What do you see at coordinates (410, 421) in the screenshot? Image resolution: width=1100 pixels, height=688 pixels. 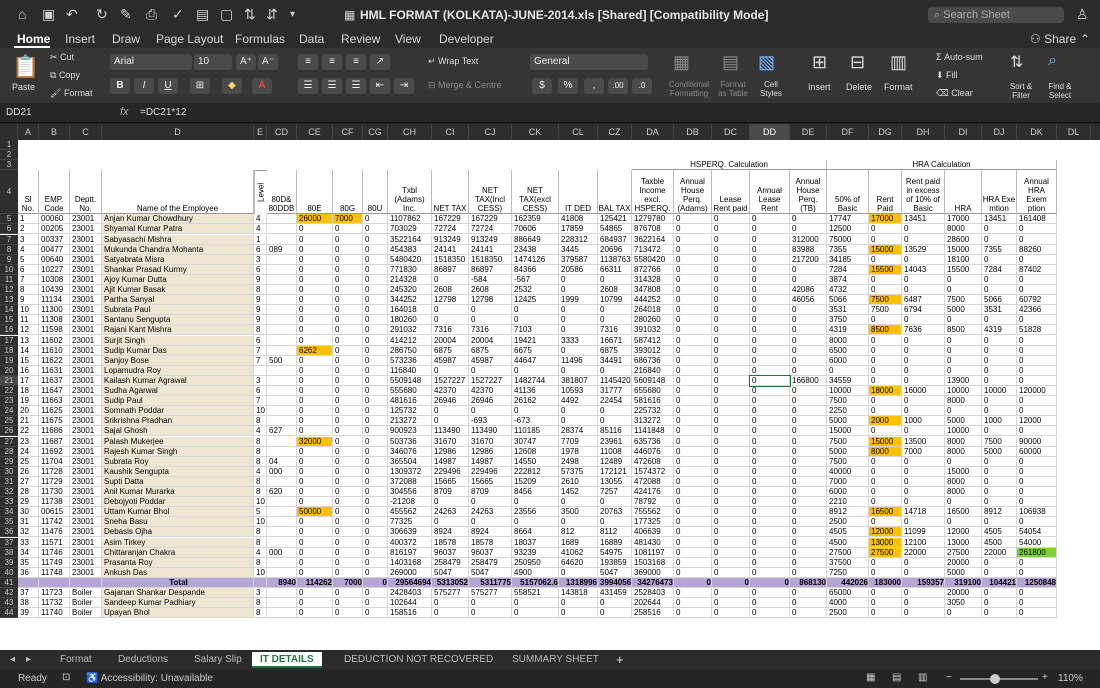 I see `cell: 213272` at bounding box center [410, 421].